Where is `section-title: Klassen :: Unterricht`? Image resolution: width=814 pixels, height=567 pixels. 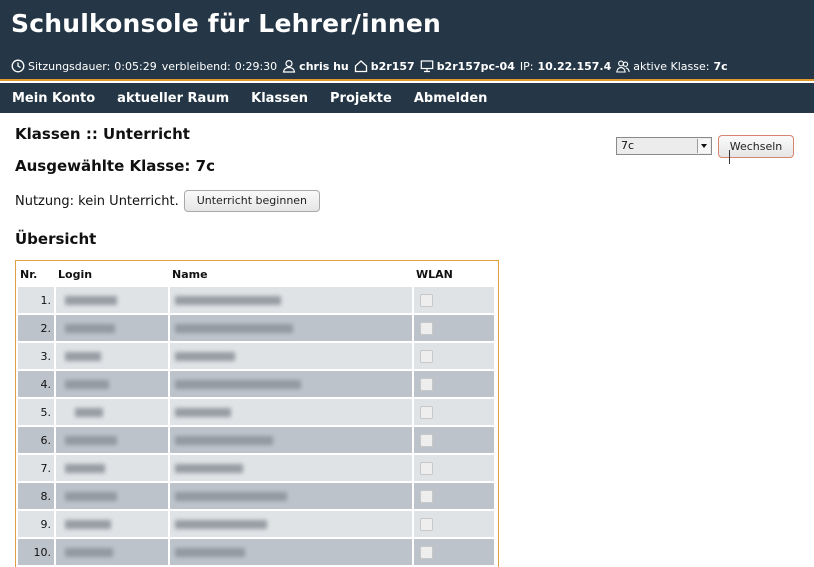 section-title: Klassen :: Unterricht is located at coordinates (102, 134).